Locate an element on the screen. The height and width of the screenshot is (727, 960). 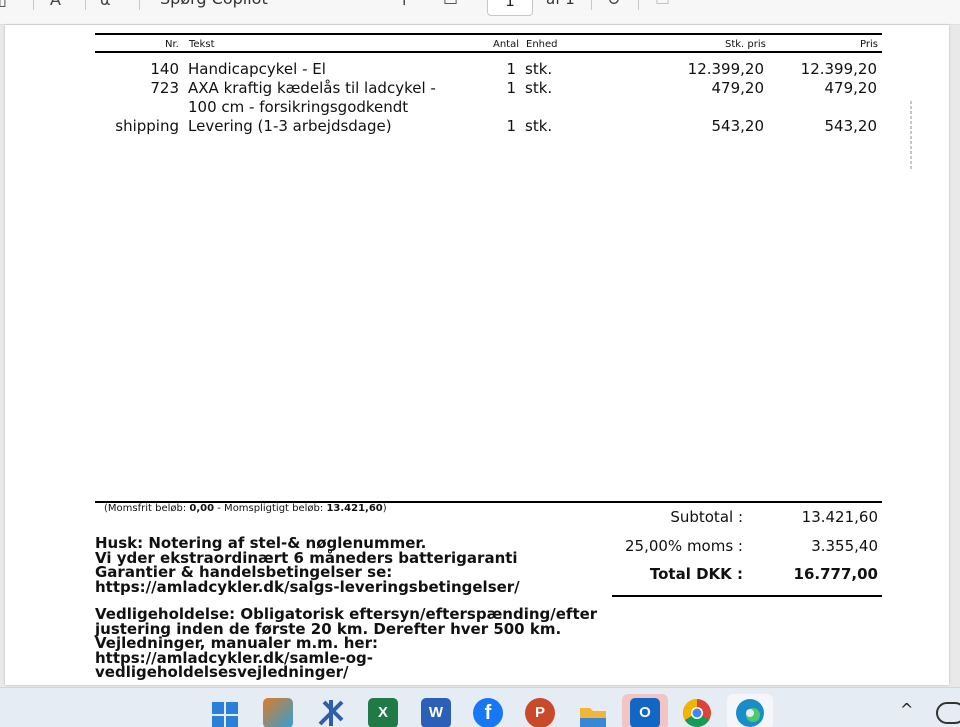
table-header-rule is located at coordinates (488, 52).